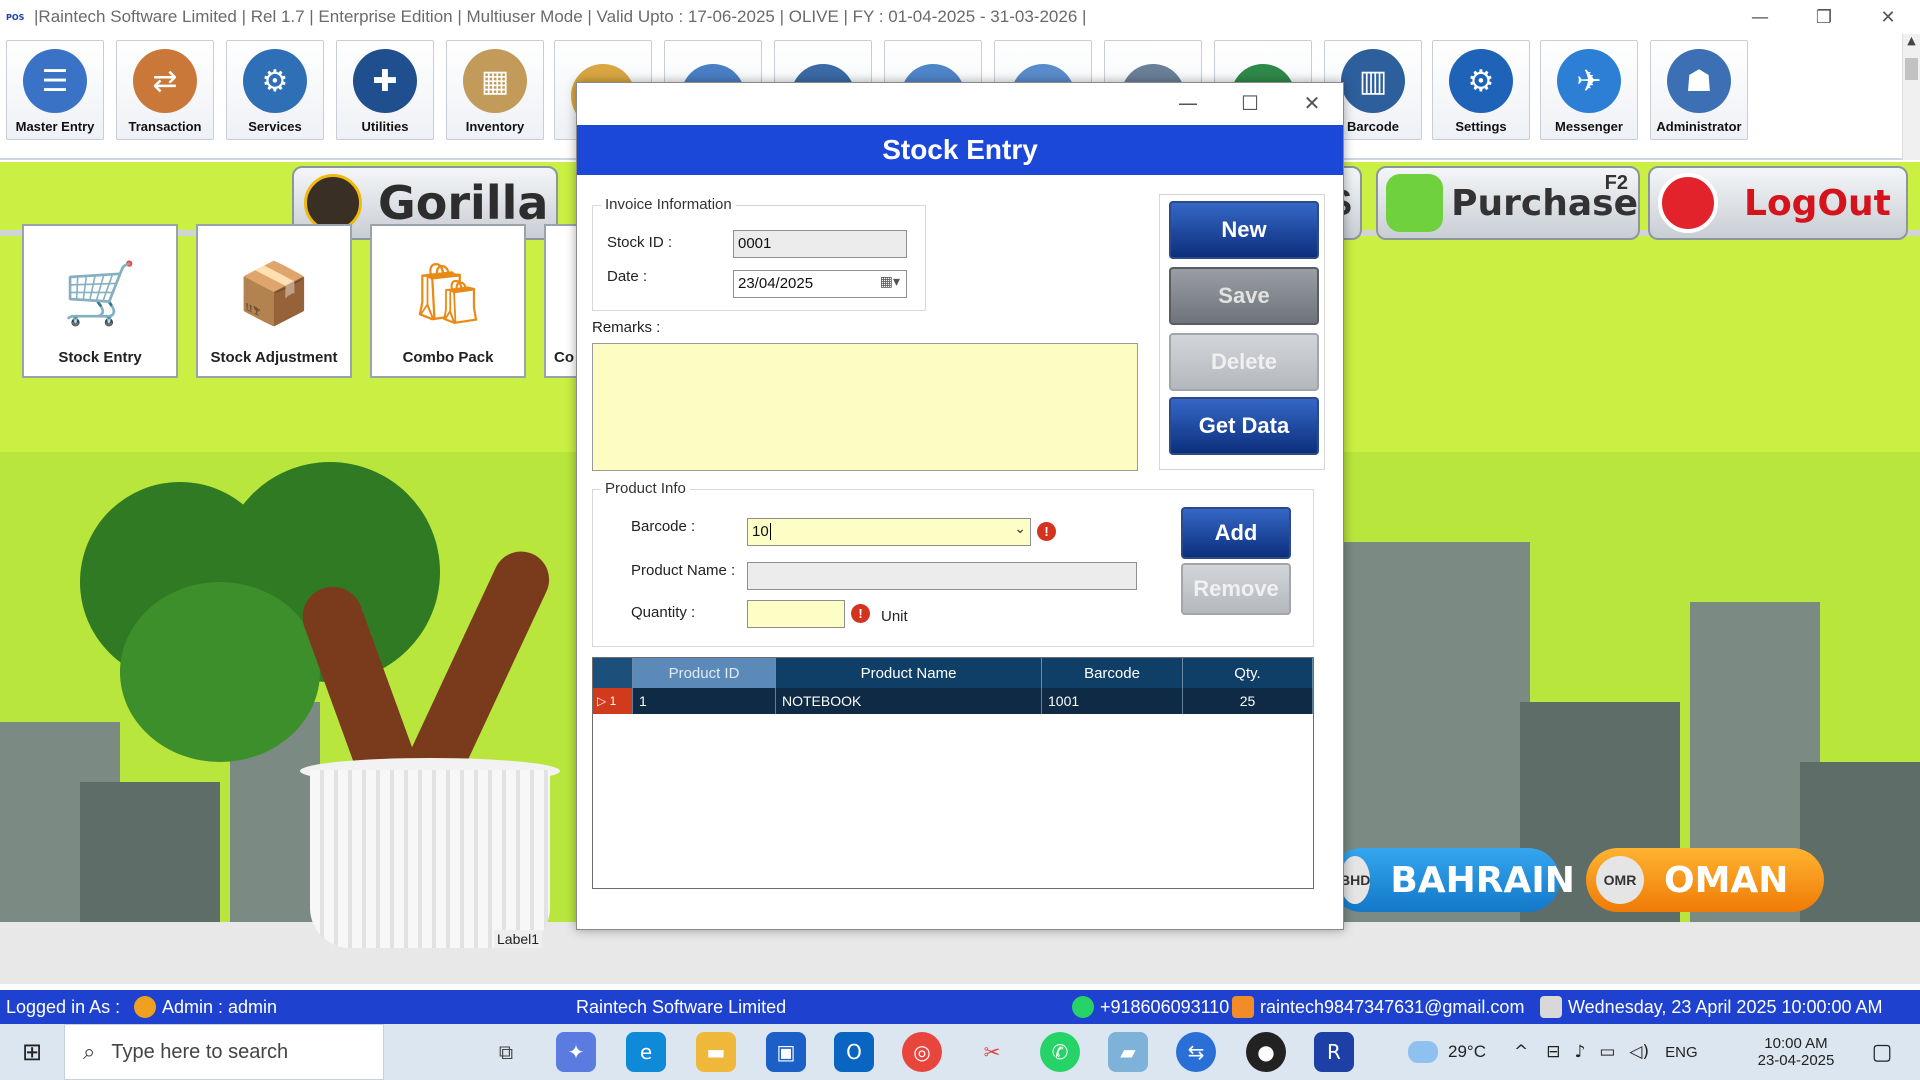  I want to click on remove-button: Remove, so click(1236, 589).